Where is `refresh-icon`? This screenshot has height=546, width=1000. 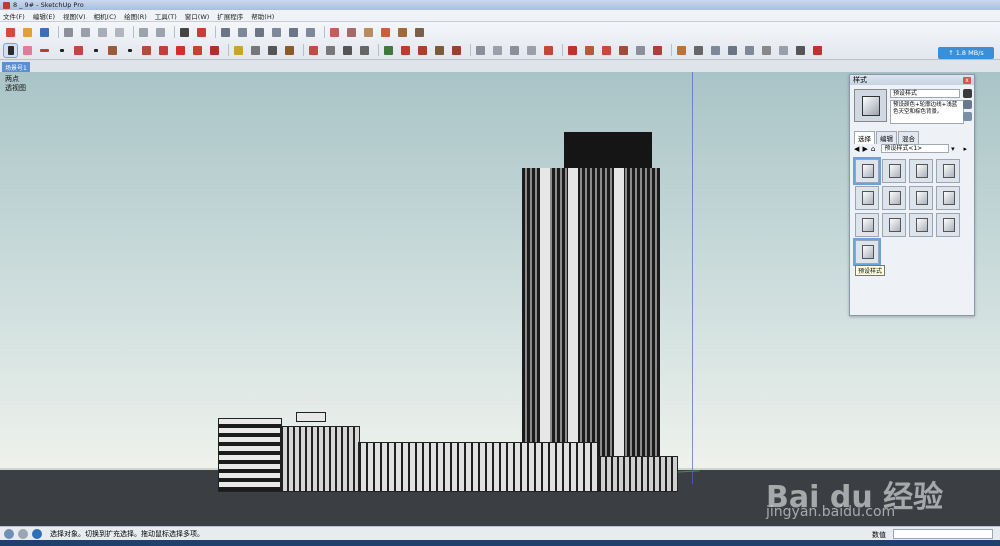 refresh-icon is located at coordinates (967, 116).